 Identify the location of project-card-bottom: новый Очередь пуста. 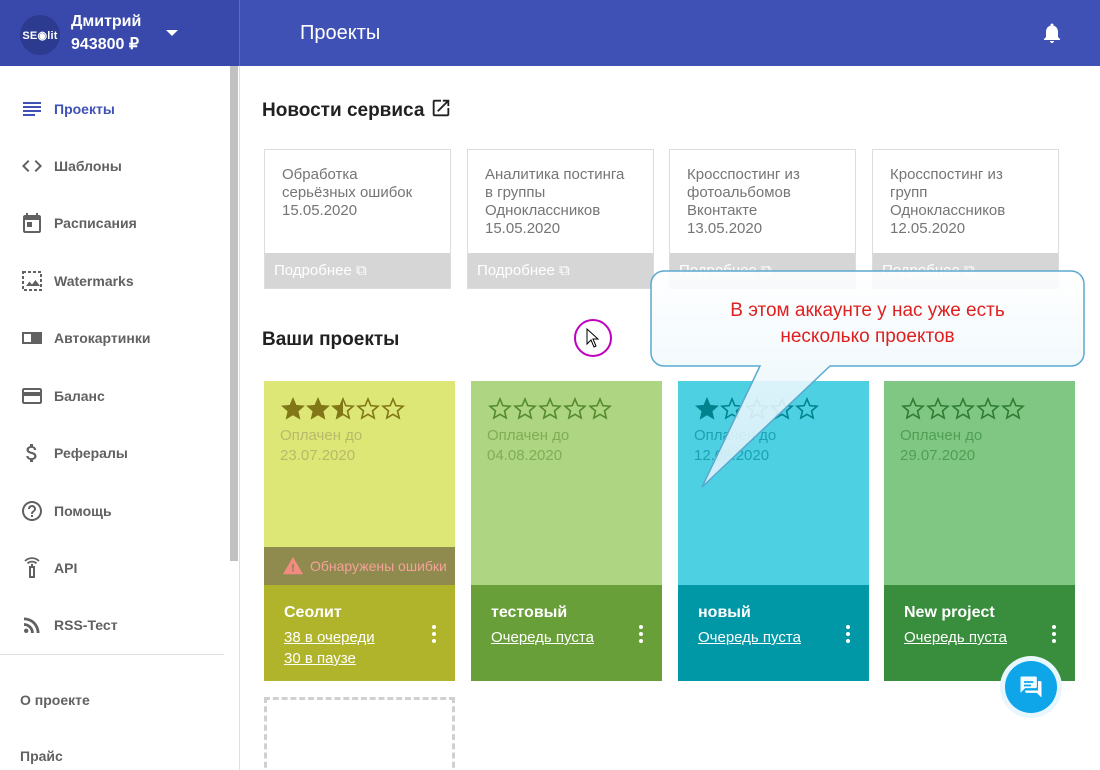
(773, 633).